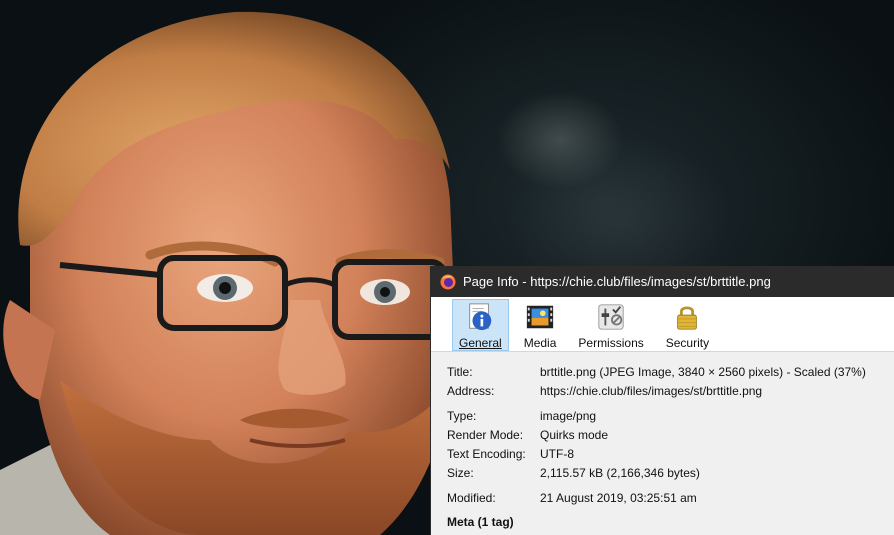 Image resolution: width=894 pixels, height=535 pixels. Describe the element at coordinates (618, 498) in the screenshot. I see `modified-value: 21 August 2019, 03:25:51 am` at that location.